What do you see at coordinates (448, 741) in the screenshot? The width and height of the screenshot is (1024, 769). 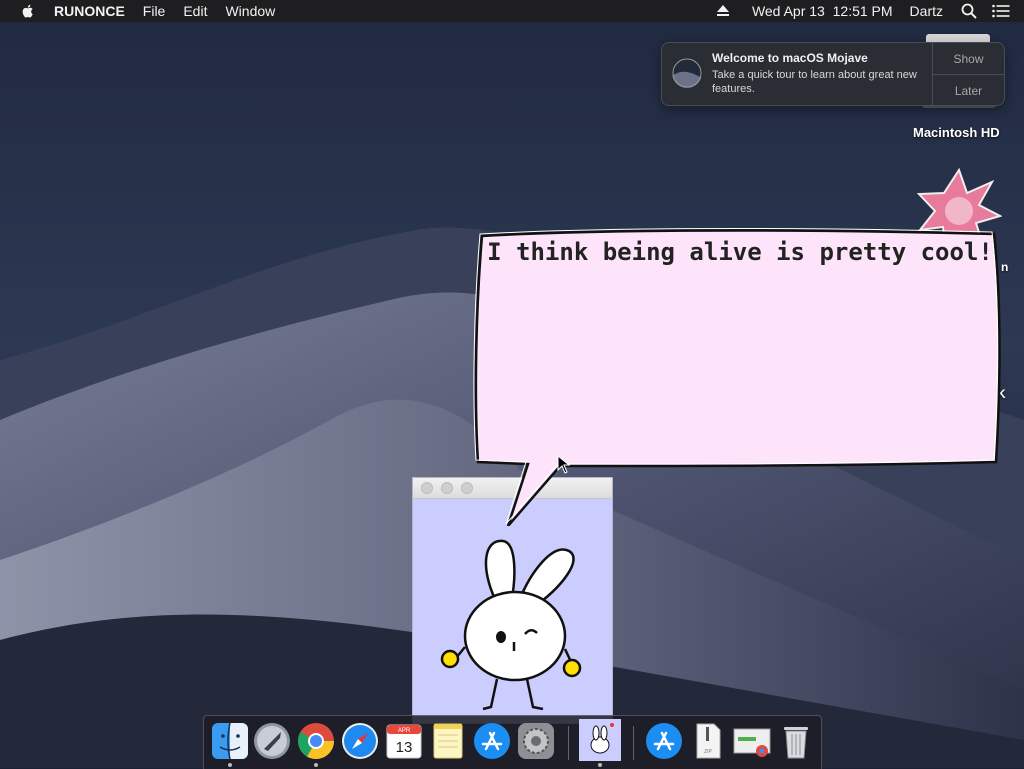 I see `notes-icon` at bounding box center [448, 741].